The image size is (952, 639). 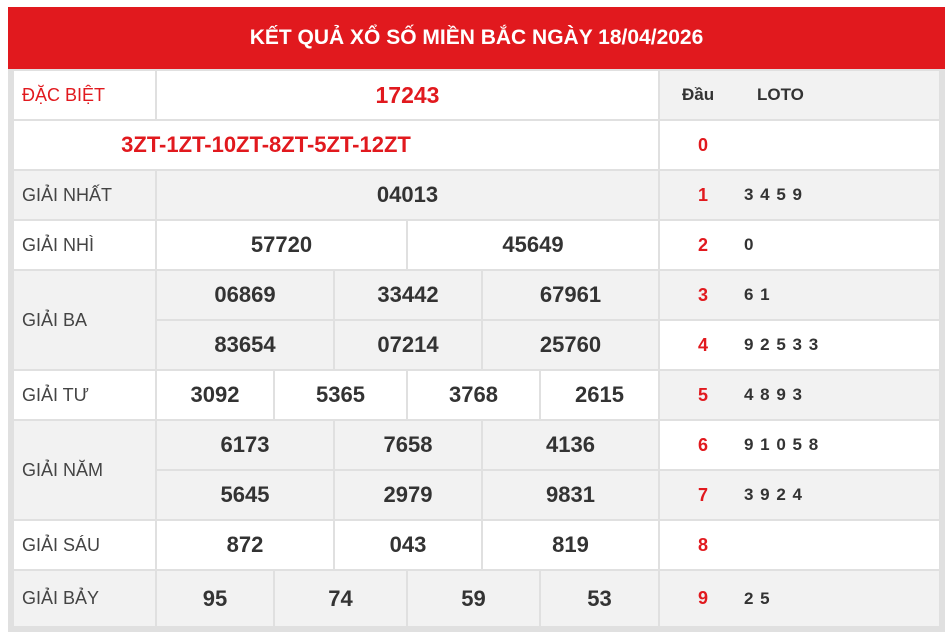 I want to click on loto-digits: 6 1, so click(x=757, y=294).